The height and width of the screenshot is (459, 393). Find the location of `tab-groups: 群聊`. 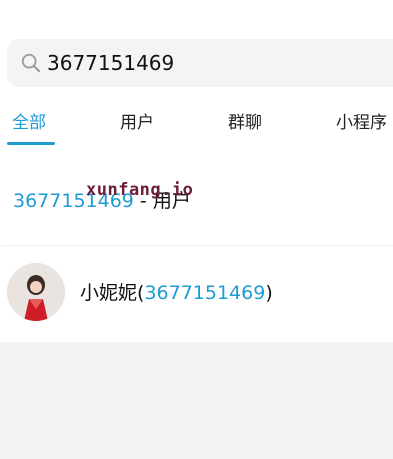

tab-groups: 群聊 is located at coordinates (245, 123).